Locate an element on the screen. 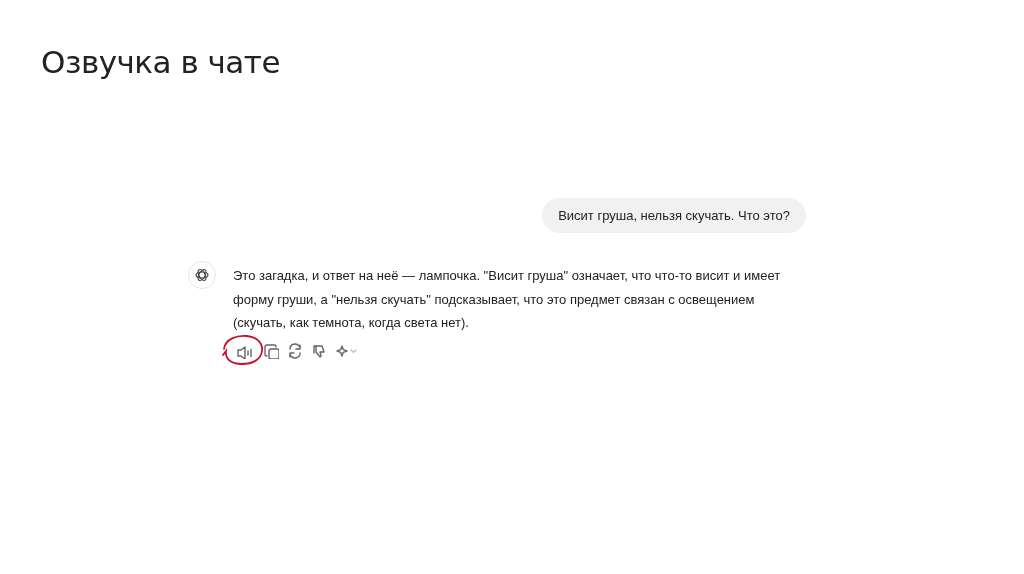 This screenshot has height=574, width=1024. assistant-message: Это загадка, и ответ на неё — лампочка. "Висит груша" означает, что что-то висит и имеет форму груши, а "нельзя скучать" подсказывает, что это предмет связан с освещением (скучать, как темнота, когда света нет). is located at coordinates (507, 299).